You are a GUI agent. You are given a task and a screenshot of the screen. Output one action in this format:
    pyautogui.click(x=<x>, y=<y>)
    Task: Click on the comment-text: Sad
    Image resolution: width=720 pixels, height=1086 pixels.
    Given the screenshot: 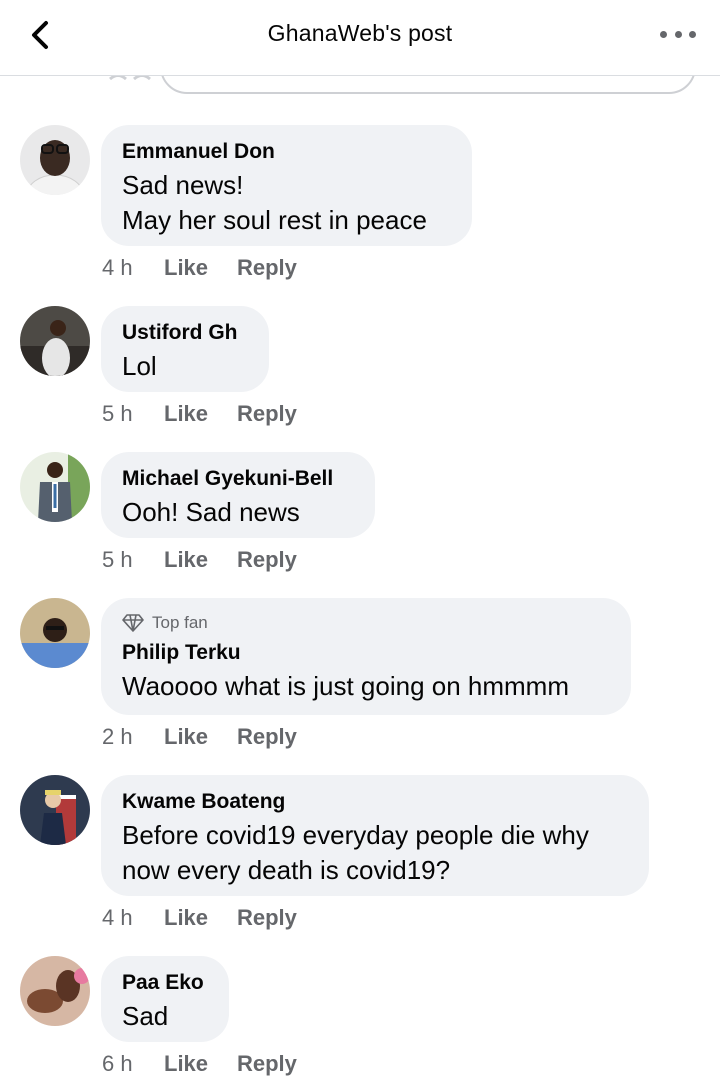 What is the action you would take?
    pyautogui.click(x=145, y=1016)
    